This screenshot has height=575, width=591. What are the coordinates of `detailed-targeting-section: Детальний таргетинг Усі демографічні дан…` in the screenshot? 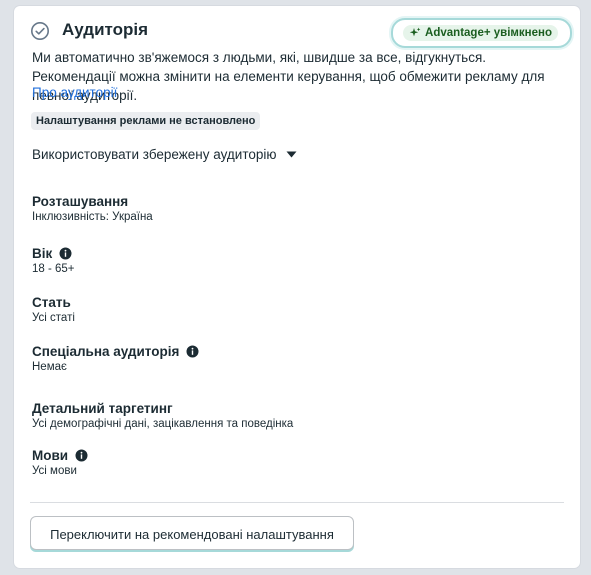 It's located at (163, 415).